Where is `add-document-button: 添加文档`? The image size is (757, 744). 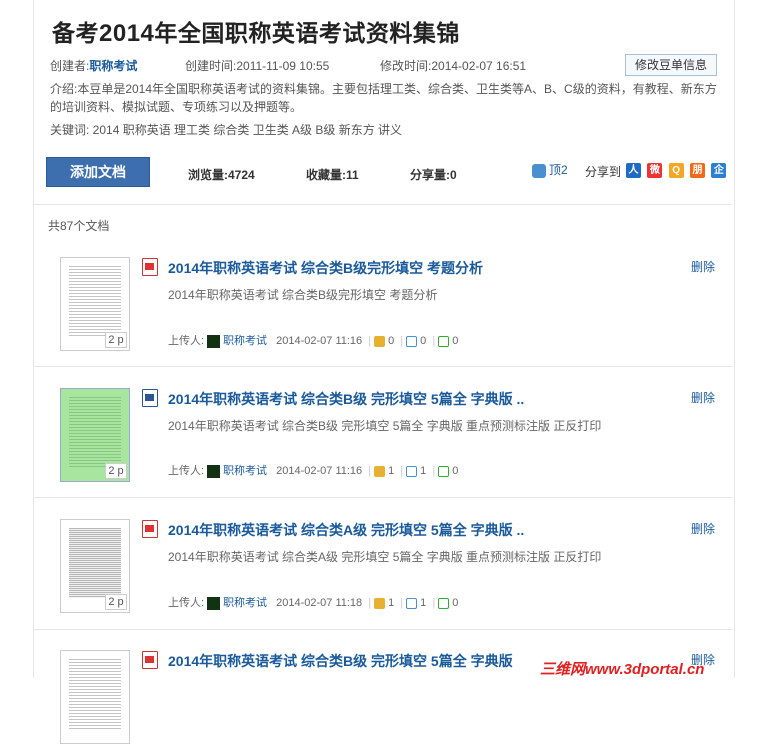
add-document-button: 添加文档 is located at coordinates (98, 172).